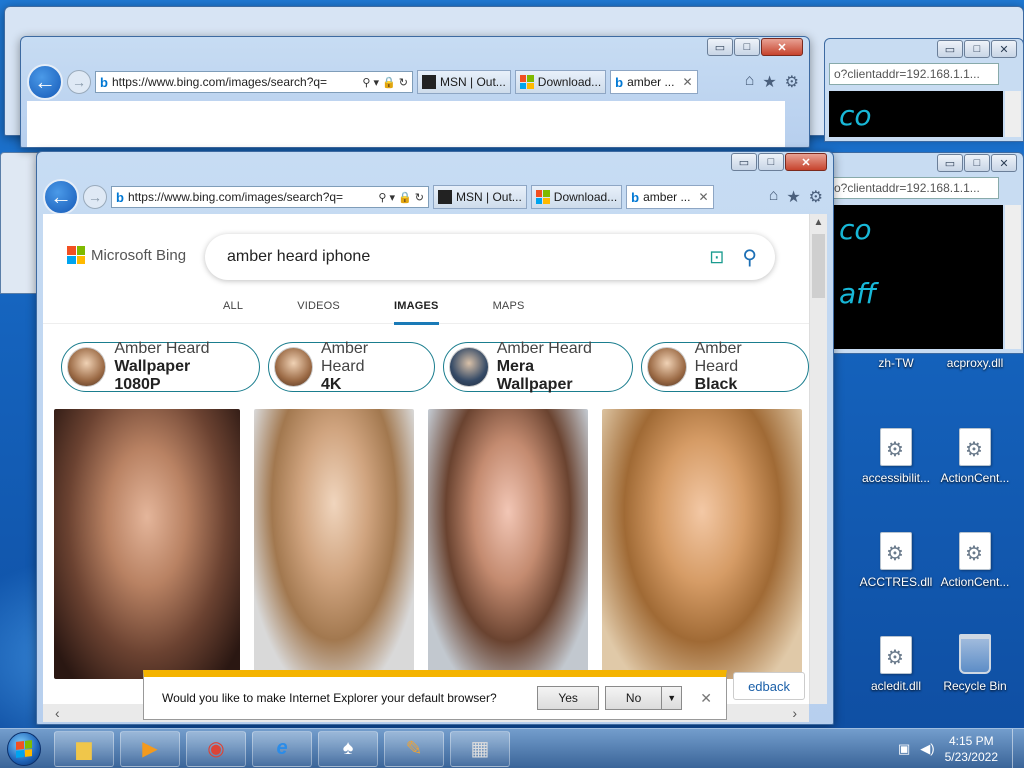 The image size is (1024, 768). What do you see at coordinates (509, 309) in the screenshot?
I see `scope-maps: MAPS` at bounding box center [509, 309].